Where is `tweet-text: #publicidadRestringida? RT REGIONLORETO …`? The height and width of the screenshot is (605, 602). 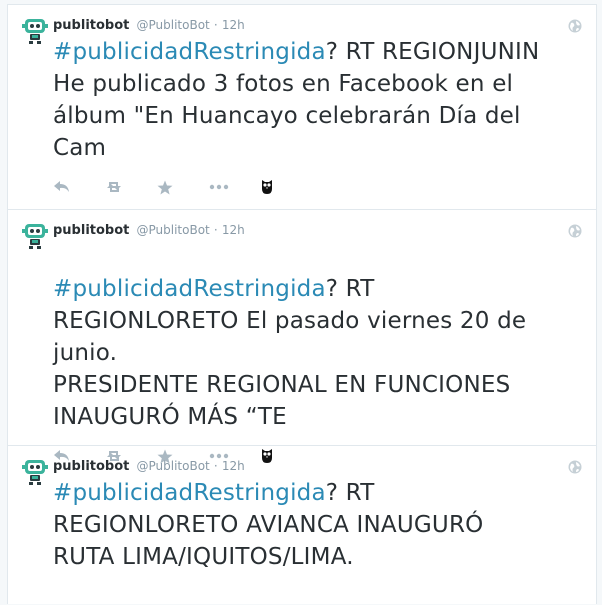 tweet-text: #publicidadRestringida? RT REGIONLORETO … is located at coordinates (293, 525).